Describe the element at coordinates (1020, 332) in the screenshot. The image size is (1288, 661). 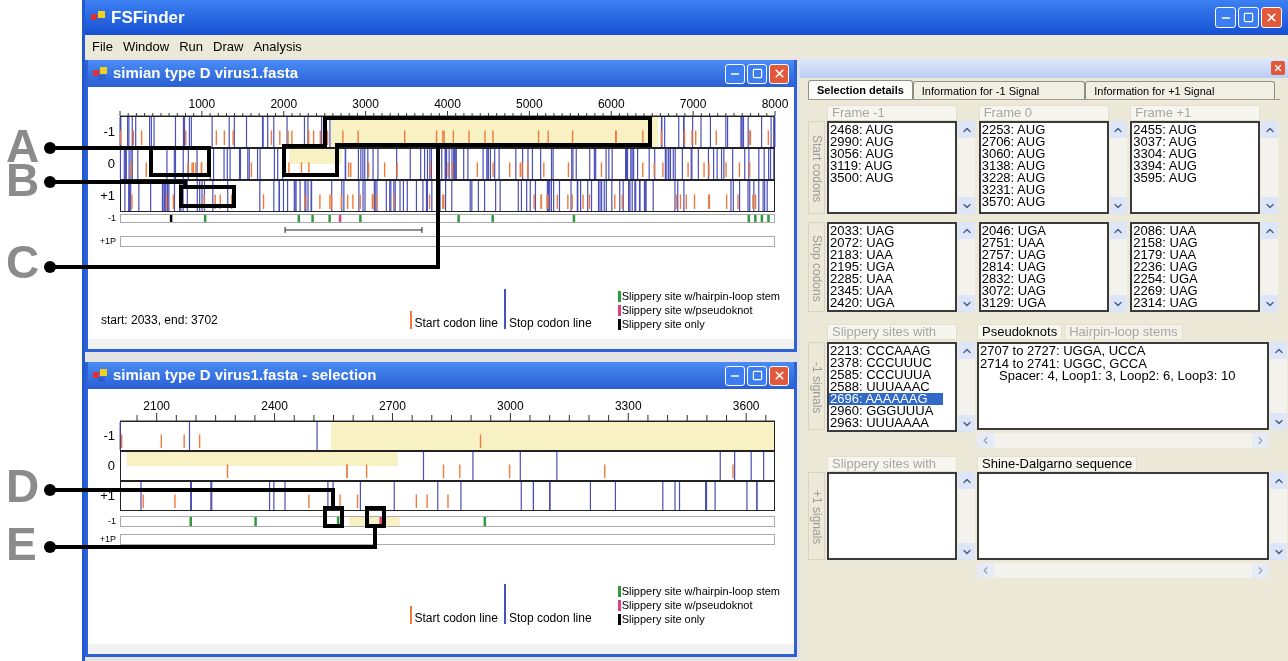
I see `tab: Pseudoknots` at that location.